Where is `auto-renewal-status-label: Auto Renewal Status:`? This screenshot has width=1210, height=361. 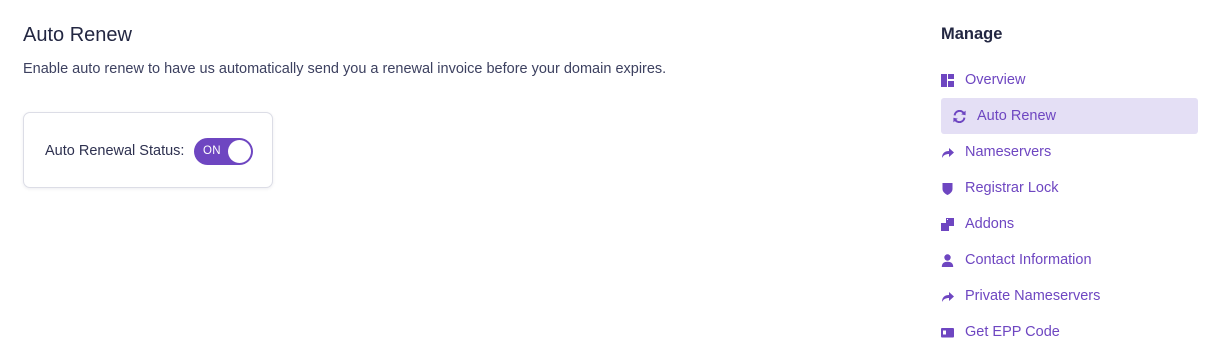 auto-renewal-status-label: Auto Renewal Status: is located at coordinates (115, 151).